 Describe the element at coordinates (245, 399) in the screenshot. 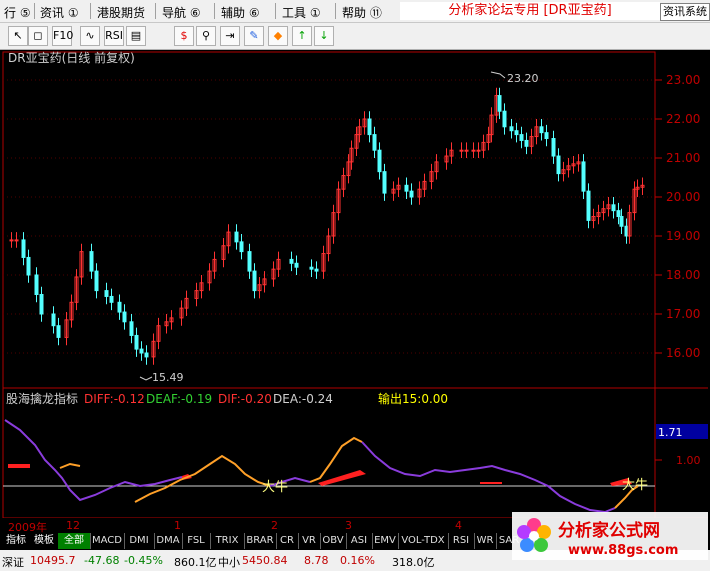

I see `indicator-dif: DIF:-0.20` at that location.